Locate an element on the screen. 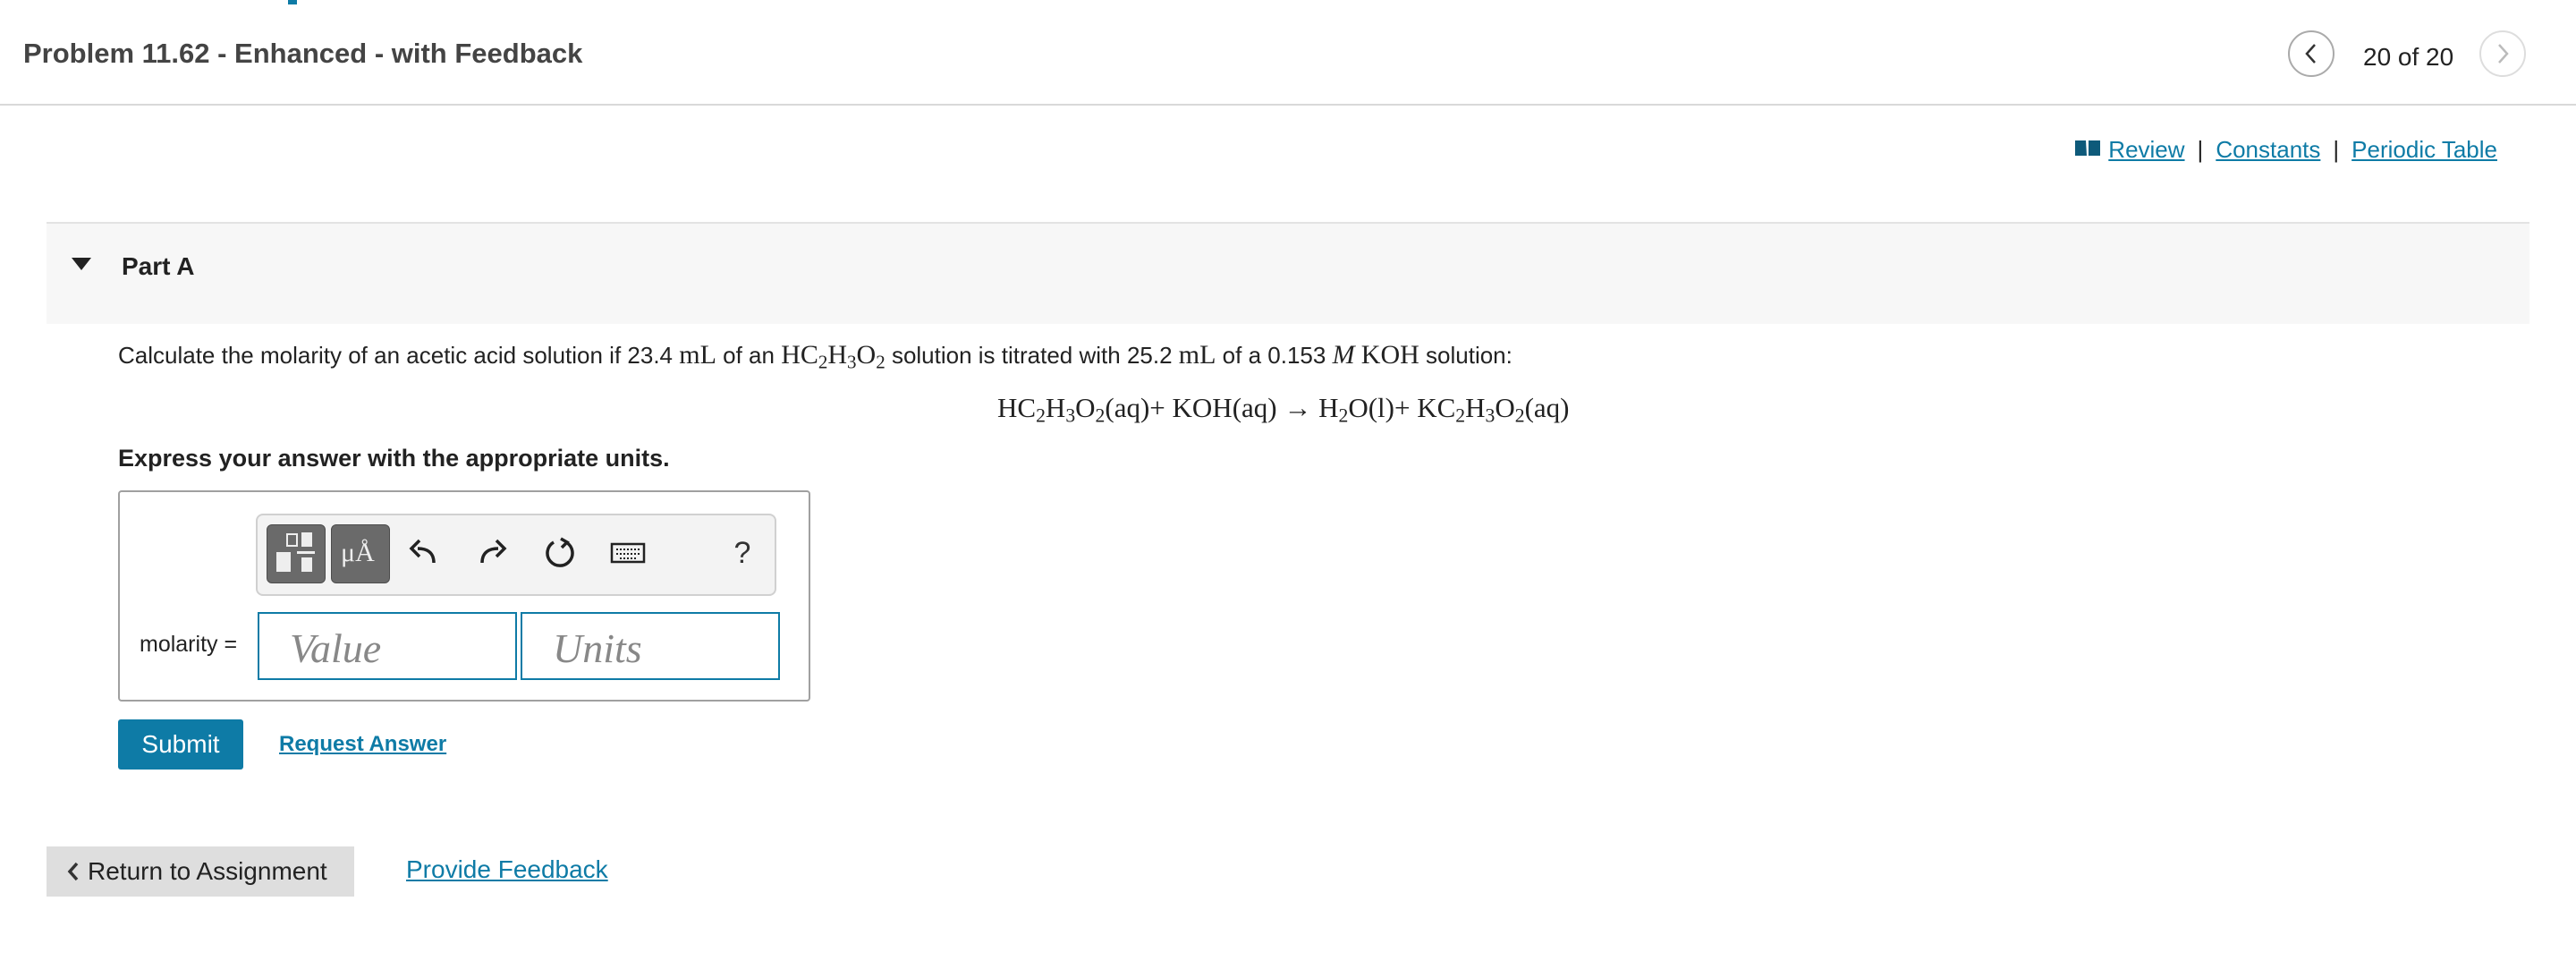 The width and height of the screenshot is (2576, 961). reset-button is located at coordinates (560, 553).